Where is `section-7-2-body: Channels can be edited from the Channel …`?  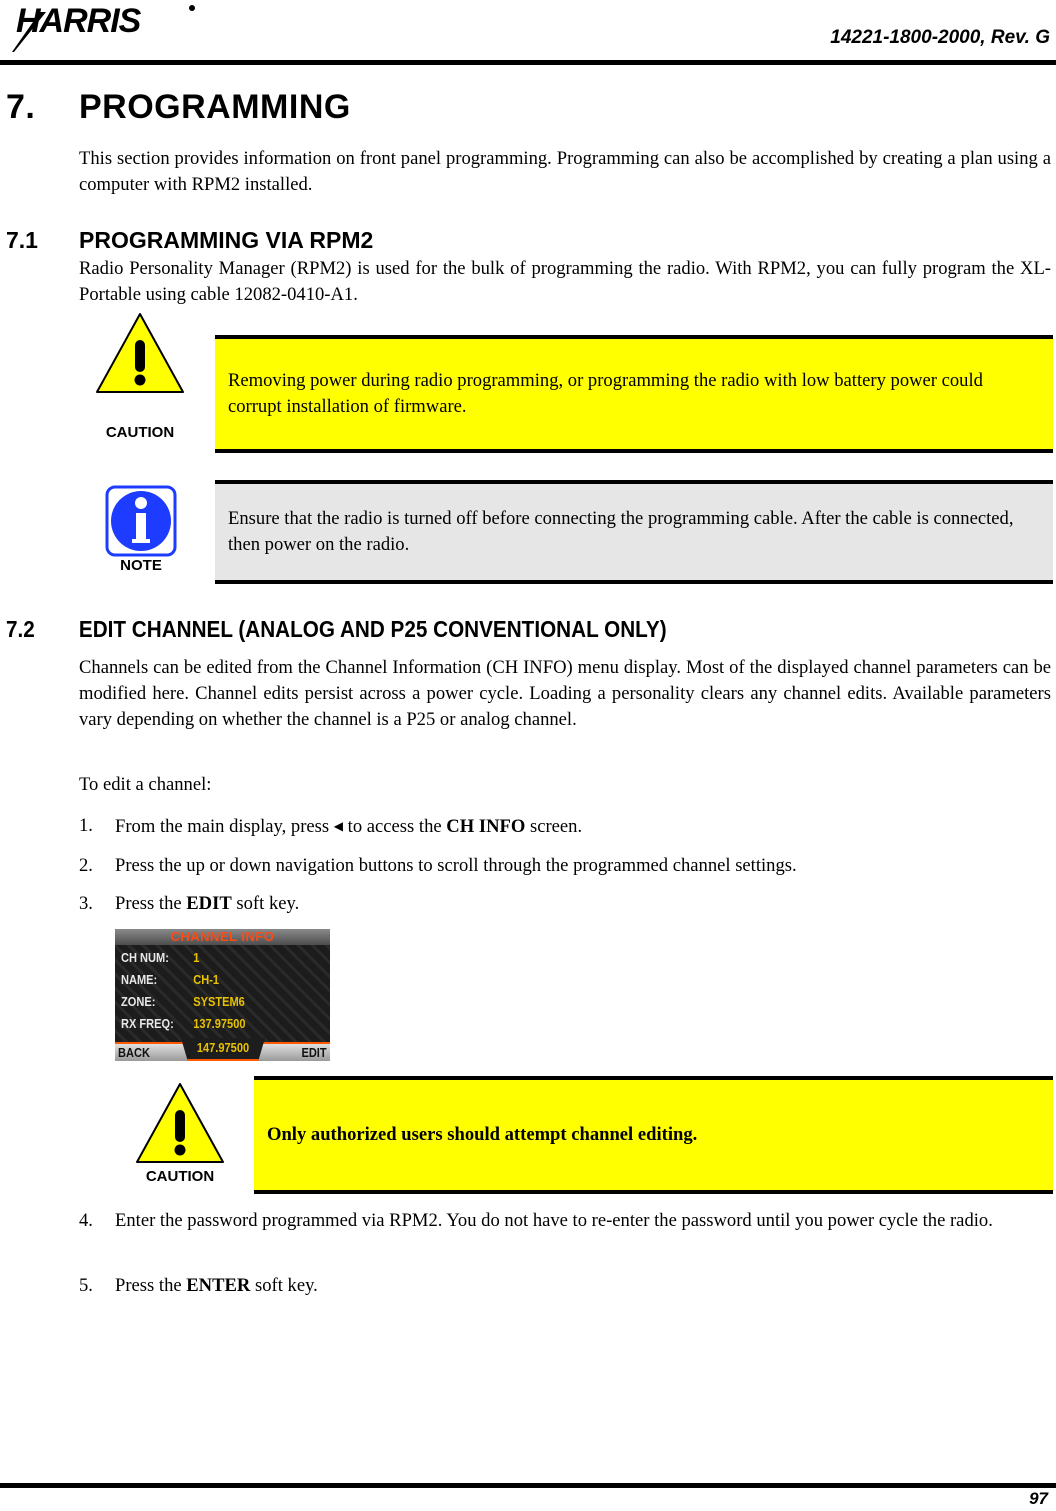 section-7-2-body: Channels can be edited from the Channel … is located at coordinates (565, 693).